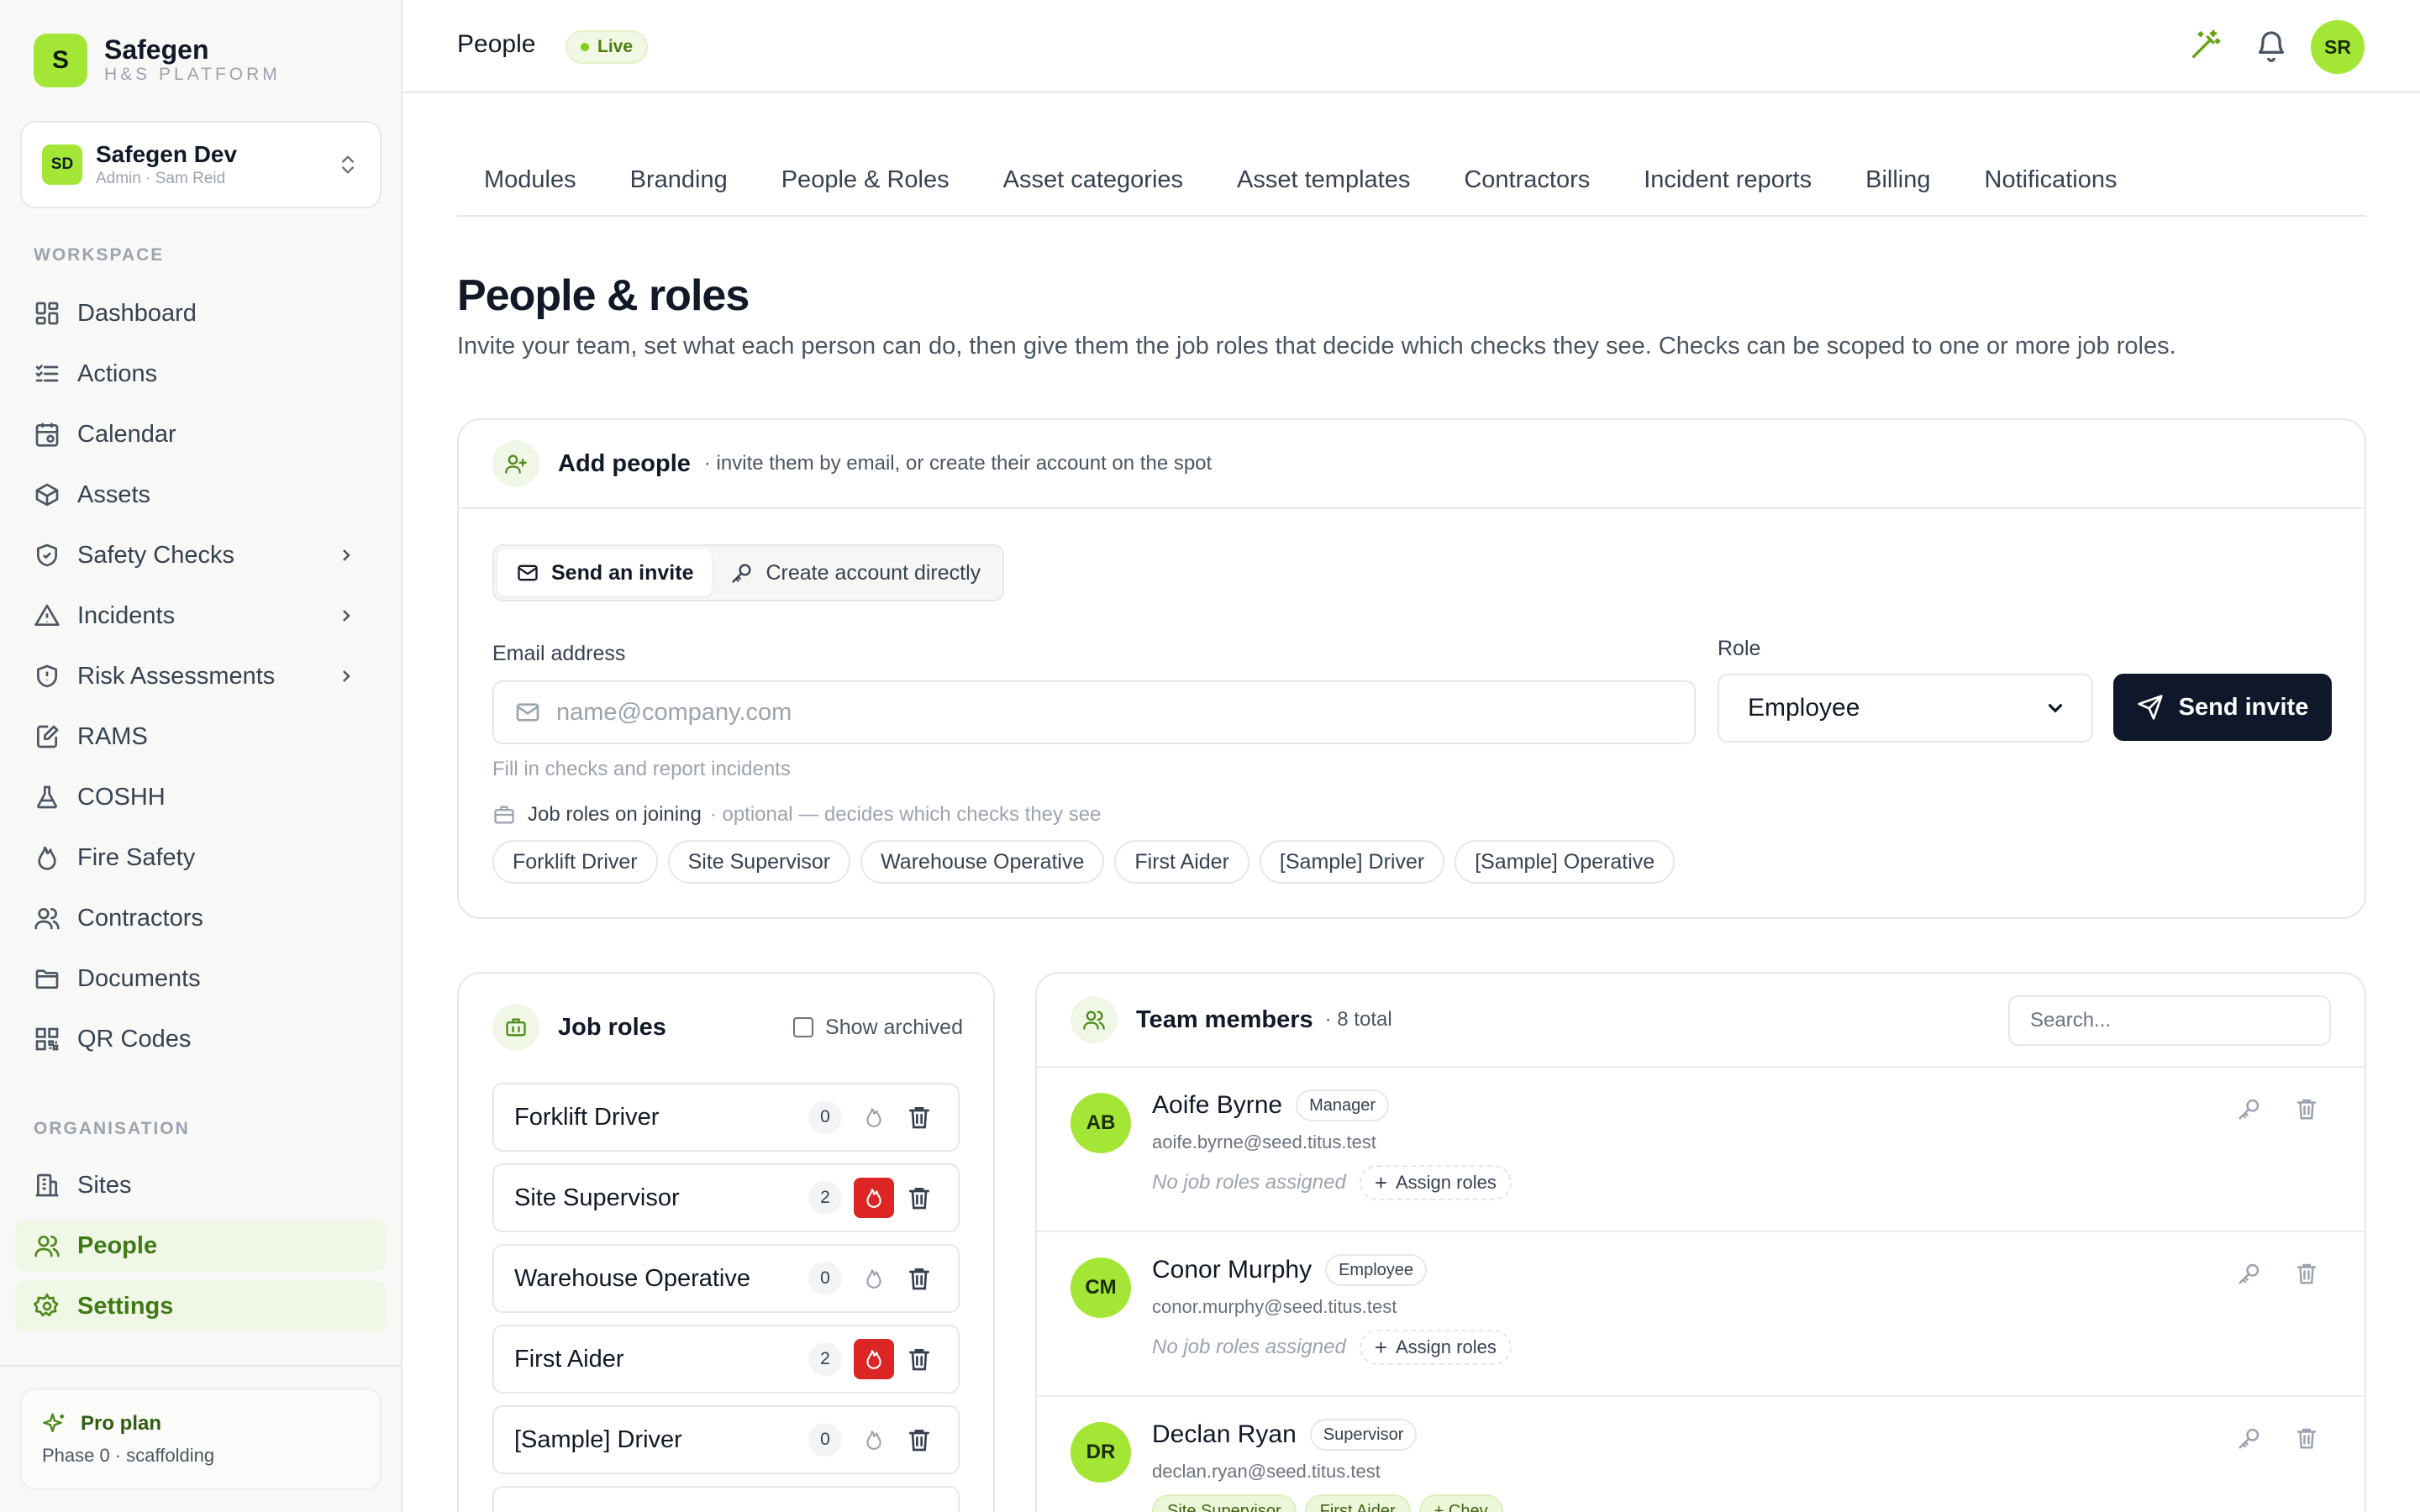 The width and height of the screenshot is (2420, 1512). I want to click on tab-modules: Modules, so click(530, 184).